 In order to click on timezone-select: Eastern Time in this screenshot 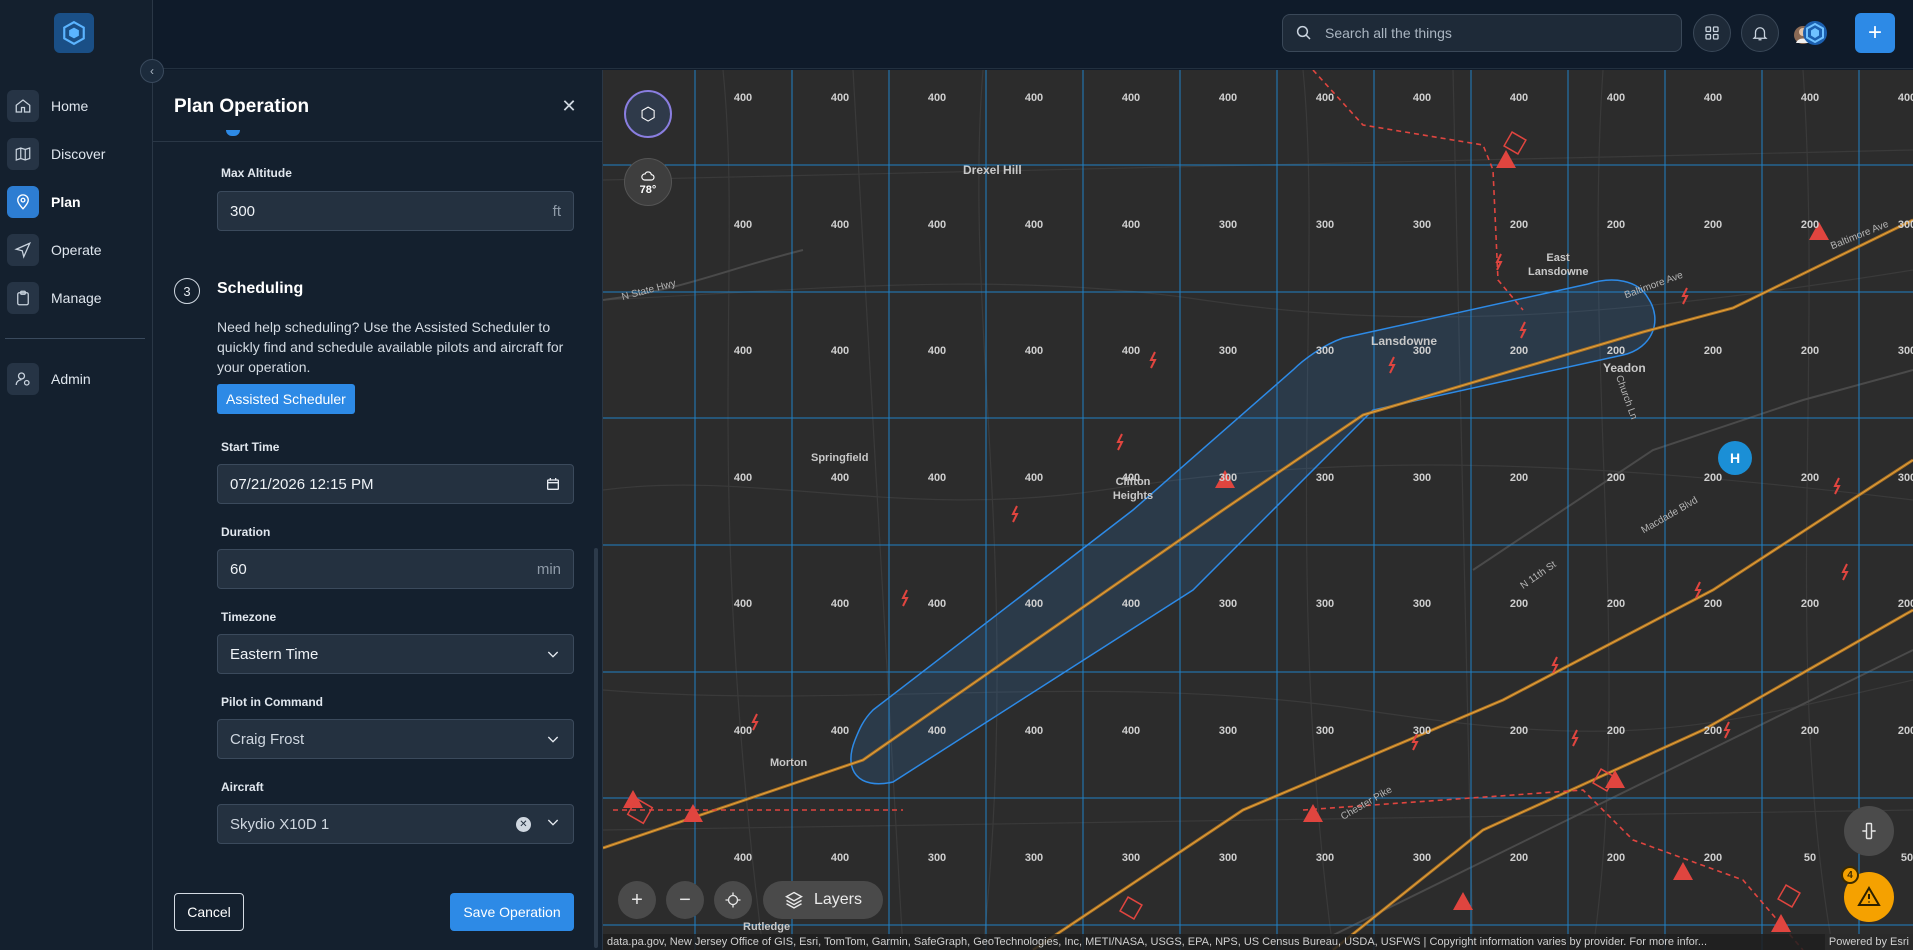, I will do `click(395, 654)`.